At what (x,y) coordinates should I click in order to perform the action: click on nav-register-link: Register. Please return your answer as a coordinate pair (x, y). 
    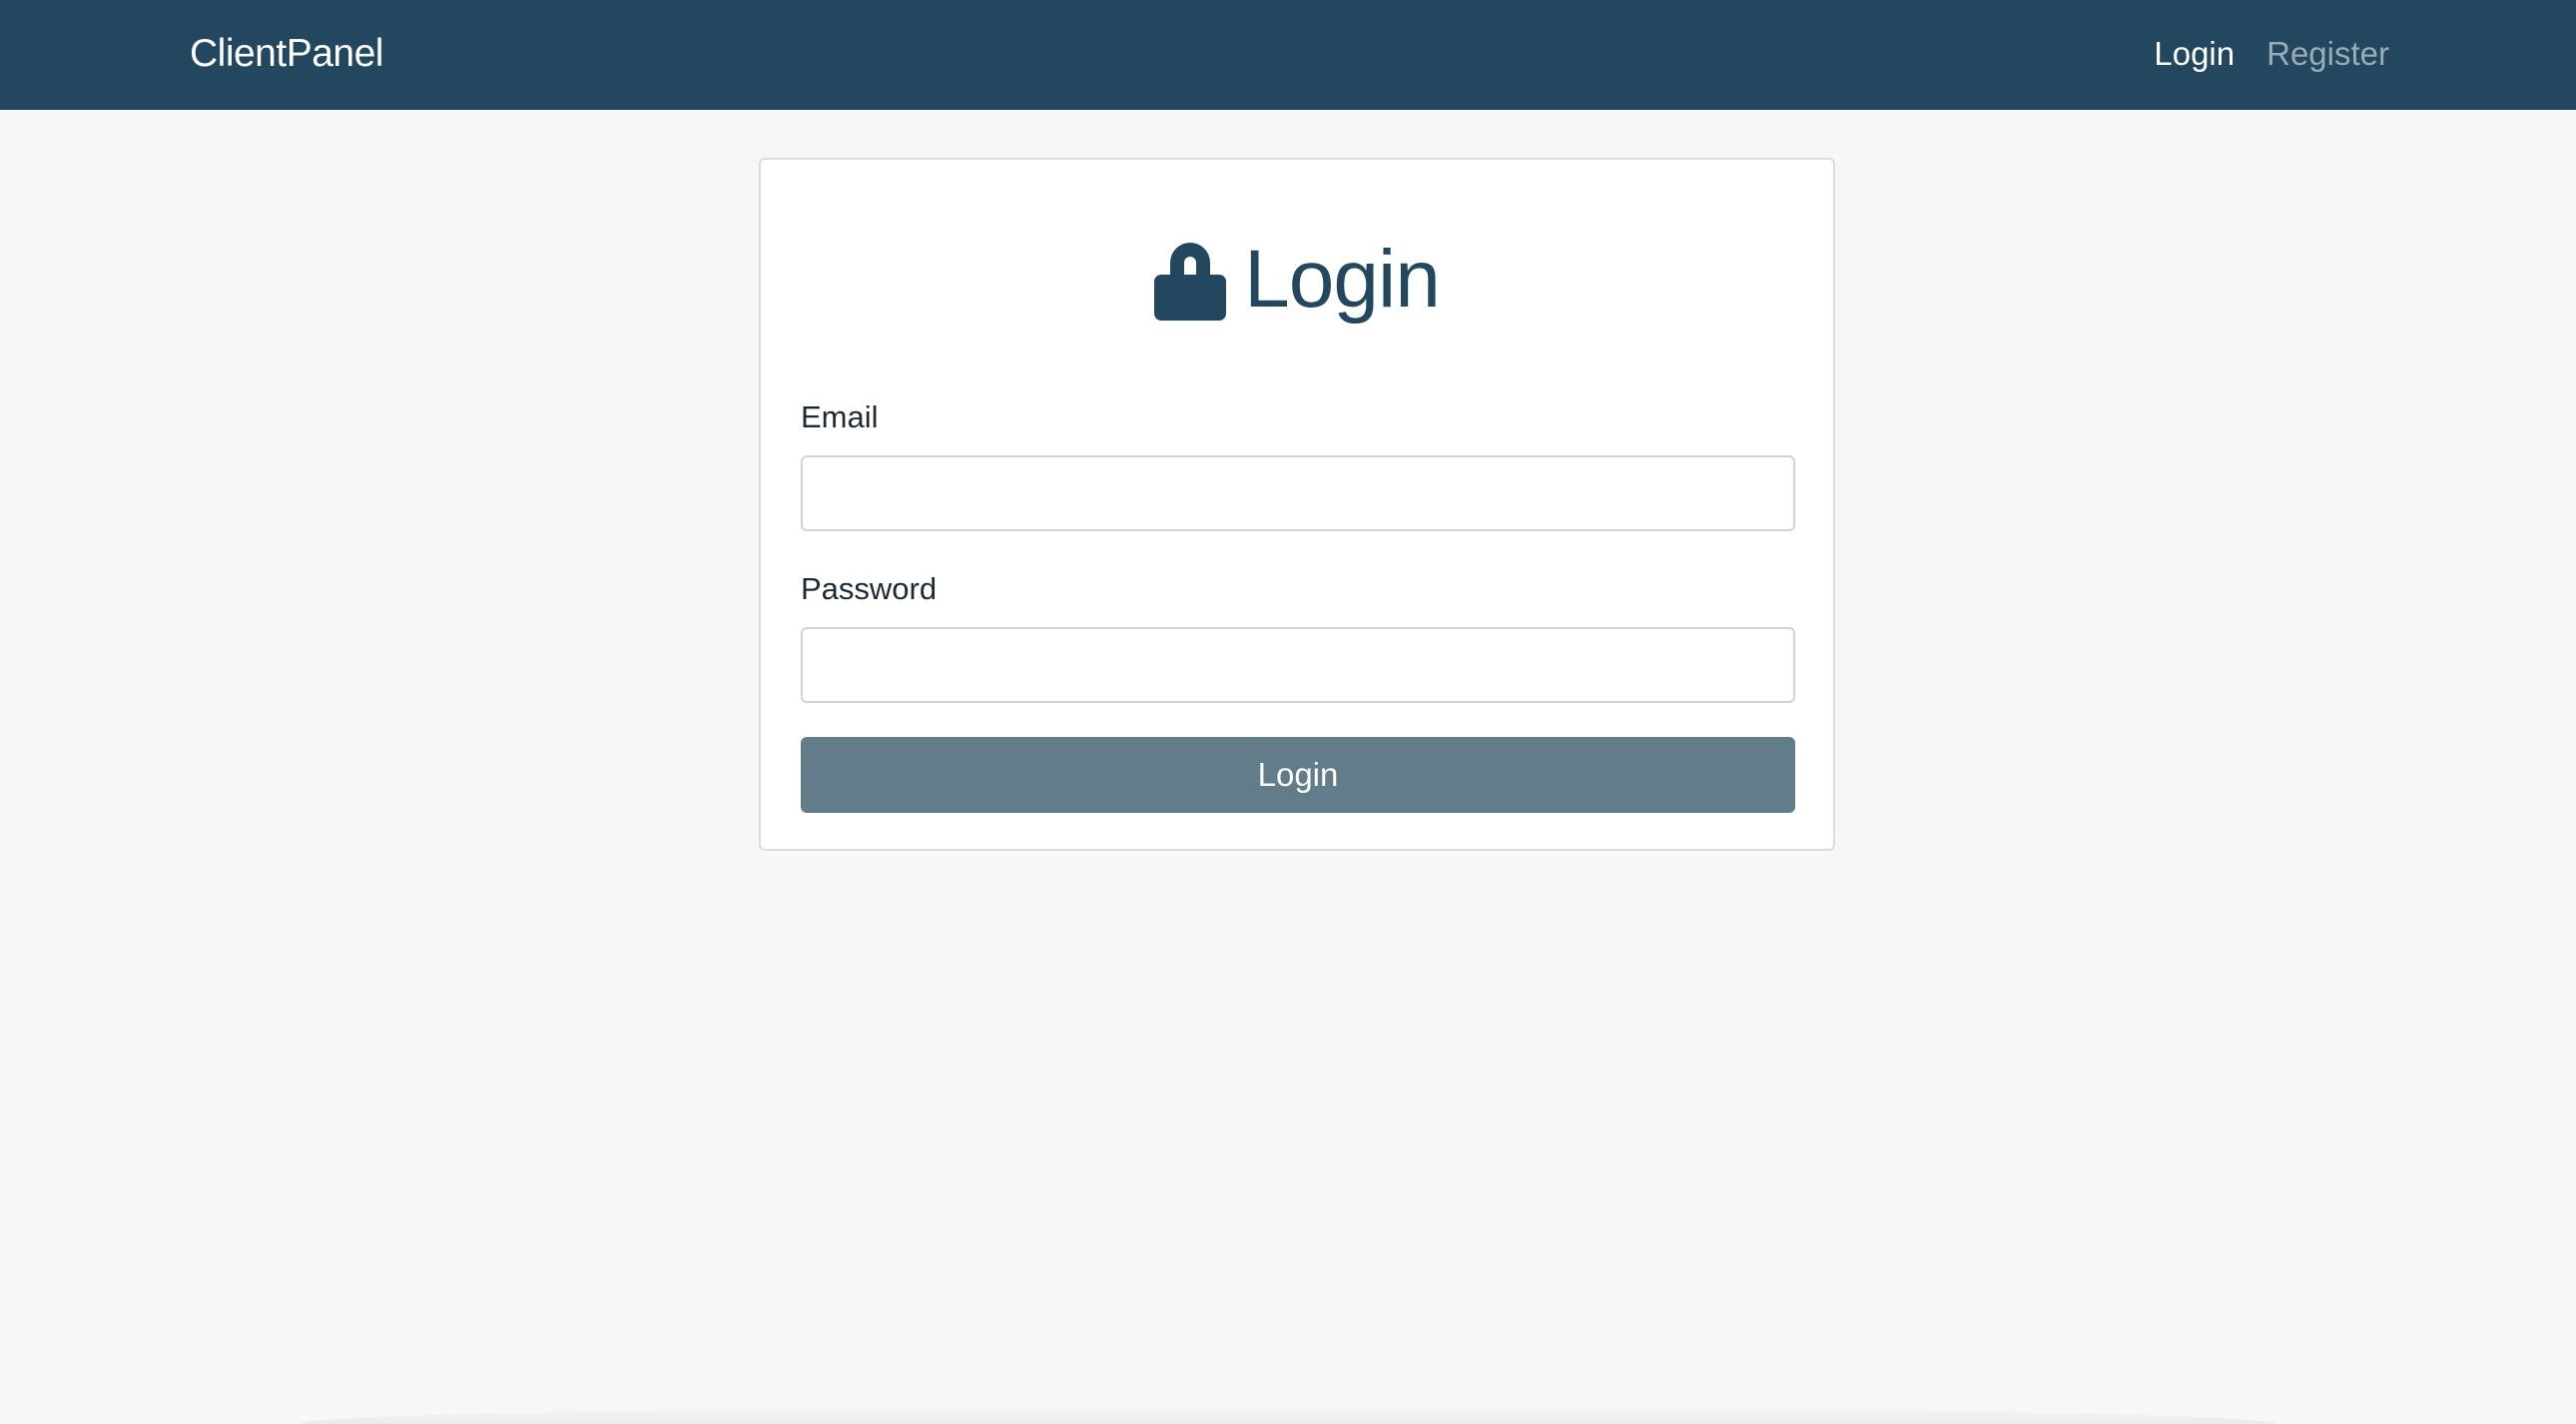
    Looking at the image, I should click on (2327, 54).